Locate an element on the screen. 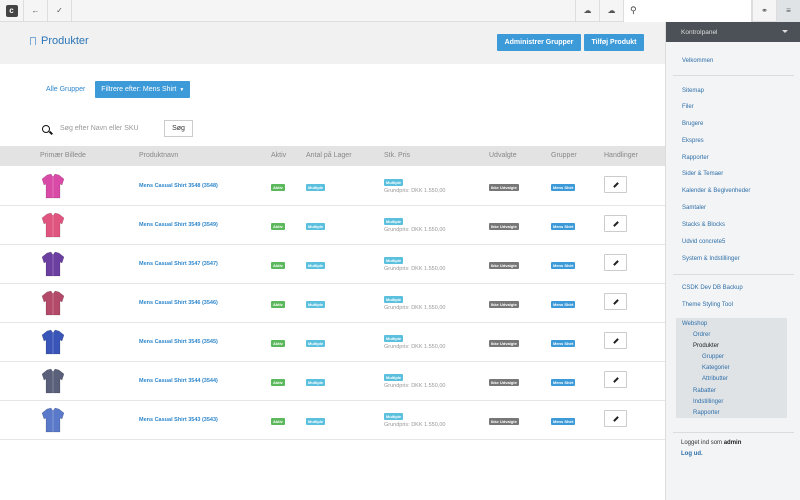  product-name-link: Mens Casual Shirt 3545 (3545) is located at coordinates (178, 342).